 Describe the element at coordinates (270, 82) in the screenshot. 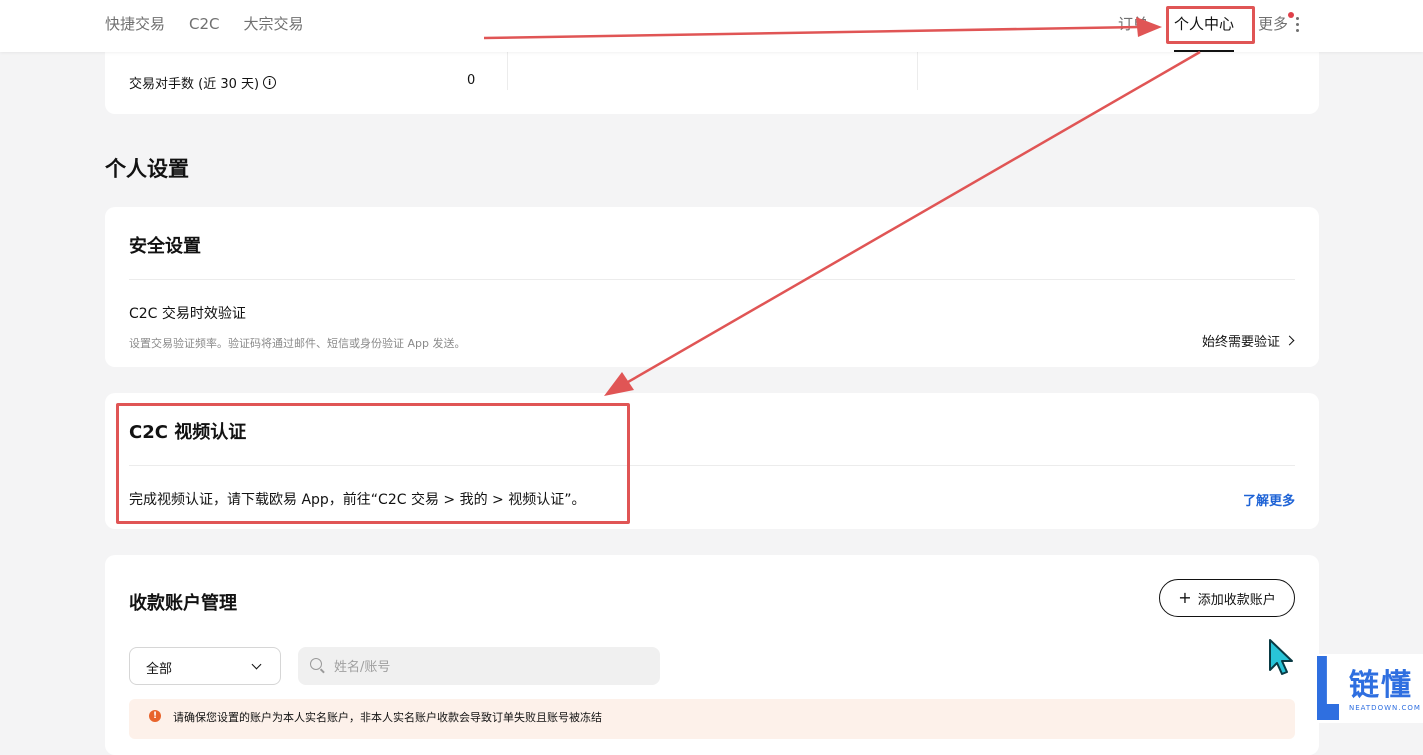

I see `info-icon: i` at that location.